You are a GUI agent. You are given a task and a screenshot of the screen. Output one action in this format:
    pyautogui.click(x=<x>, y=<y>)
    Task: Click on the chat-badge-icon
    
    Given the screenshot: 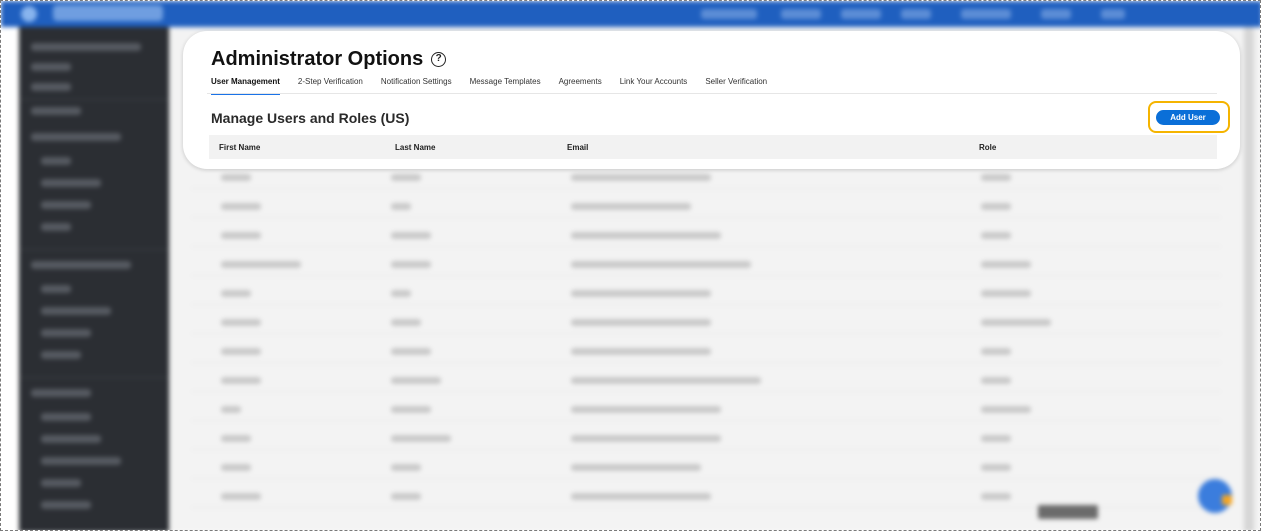 What is the action you would take?
    pyautogui.click(x=1227, y=500)
    